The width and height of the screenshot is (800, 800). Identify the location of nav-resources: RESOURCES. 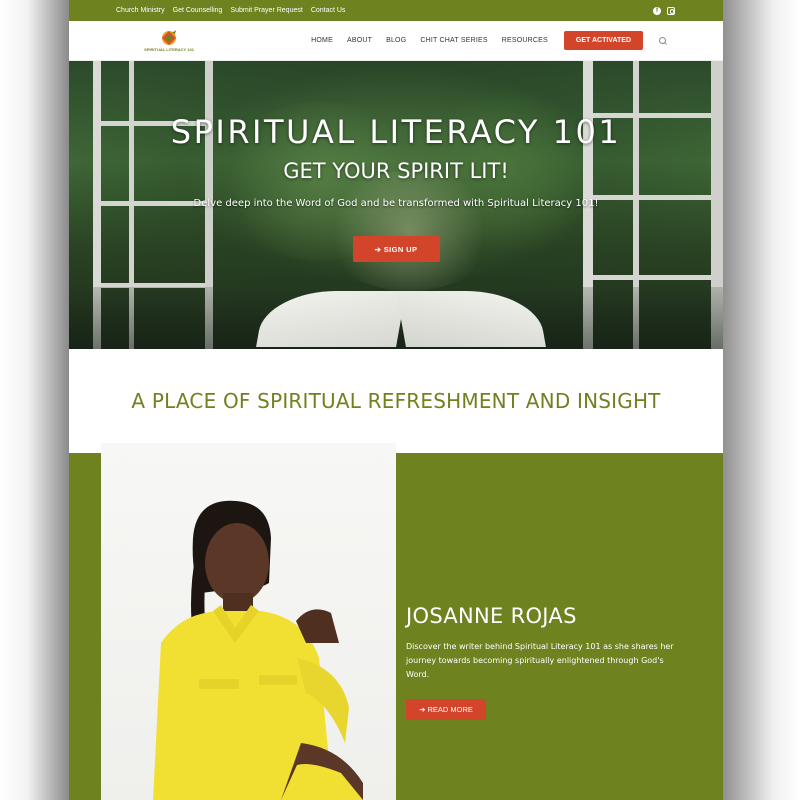
(525, 40).